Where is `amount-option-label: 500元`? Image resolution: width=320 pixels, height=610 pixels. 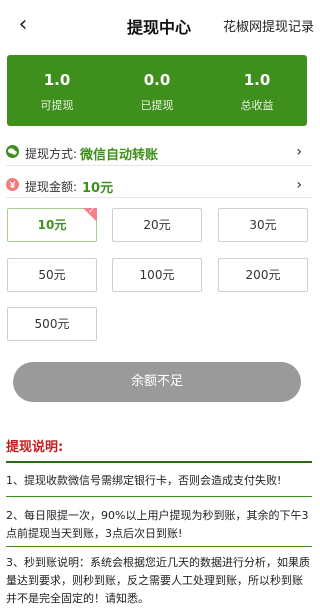 amount-option-label: 500元 is located at coordinates (52, 324).